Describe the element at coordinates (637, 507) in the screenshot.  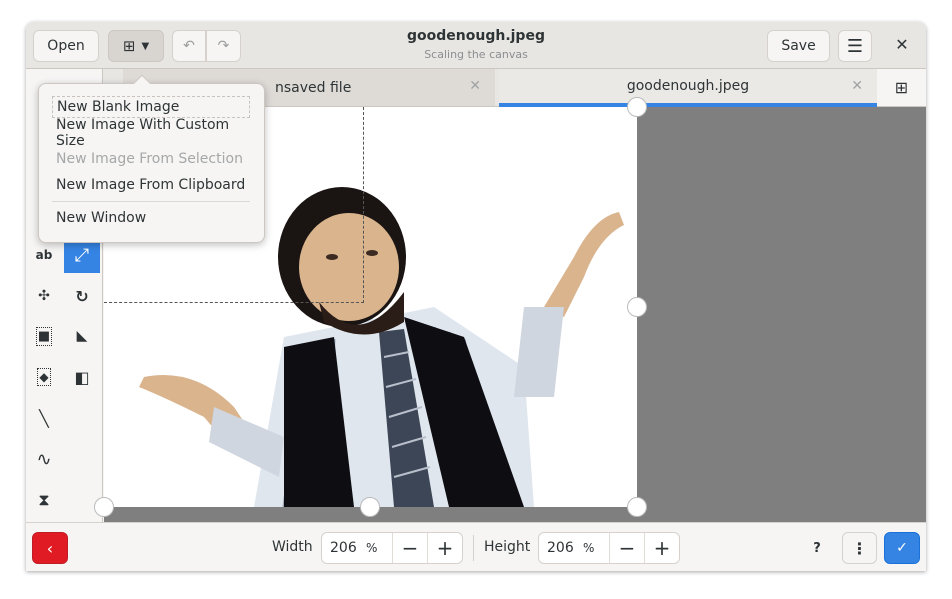
I see `resize-handle-bottom-right` at that location.